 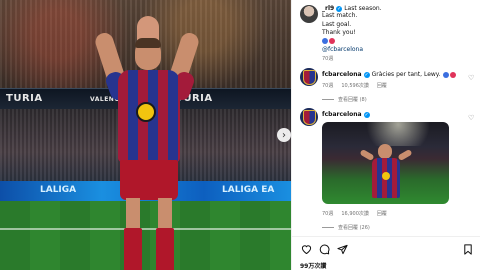 I want to click on adboard-text: LALIGA, so click(x=58, y=190).